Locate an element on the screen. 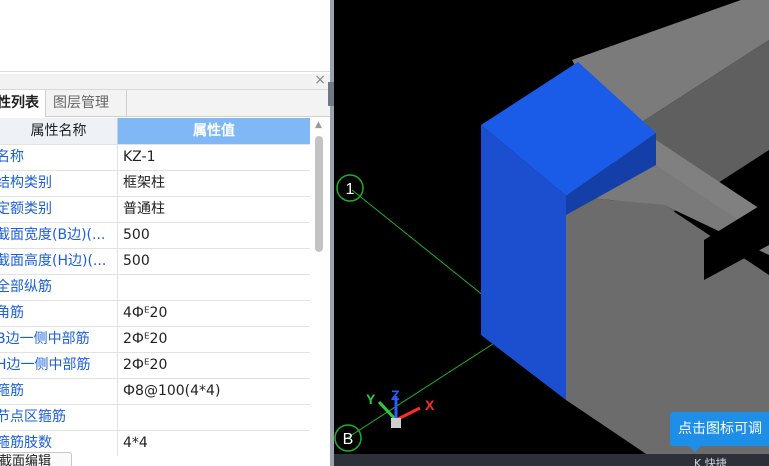  y-axis-arrow is located at coordinates (387, 411).